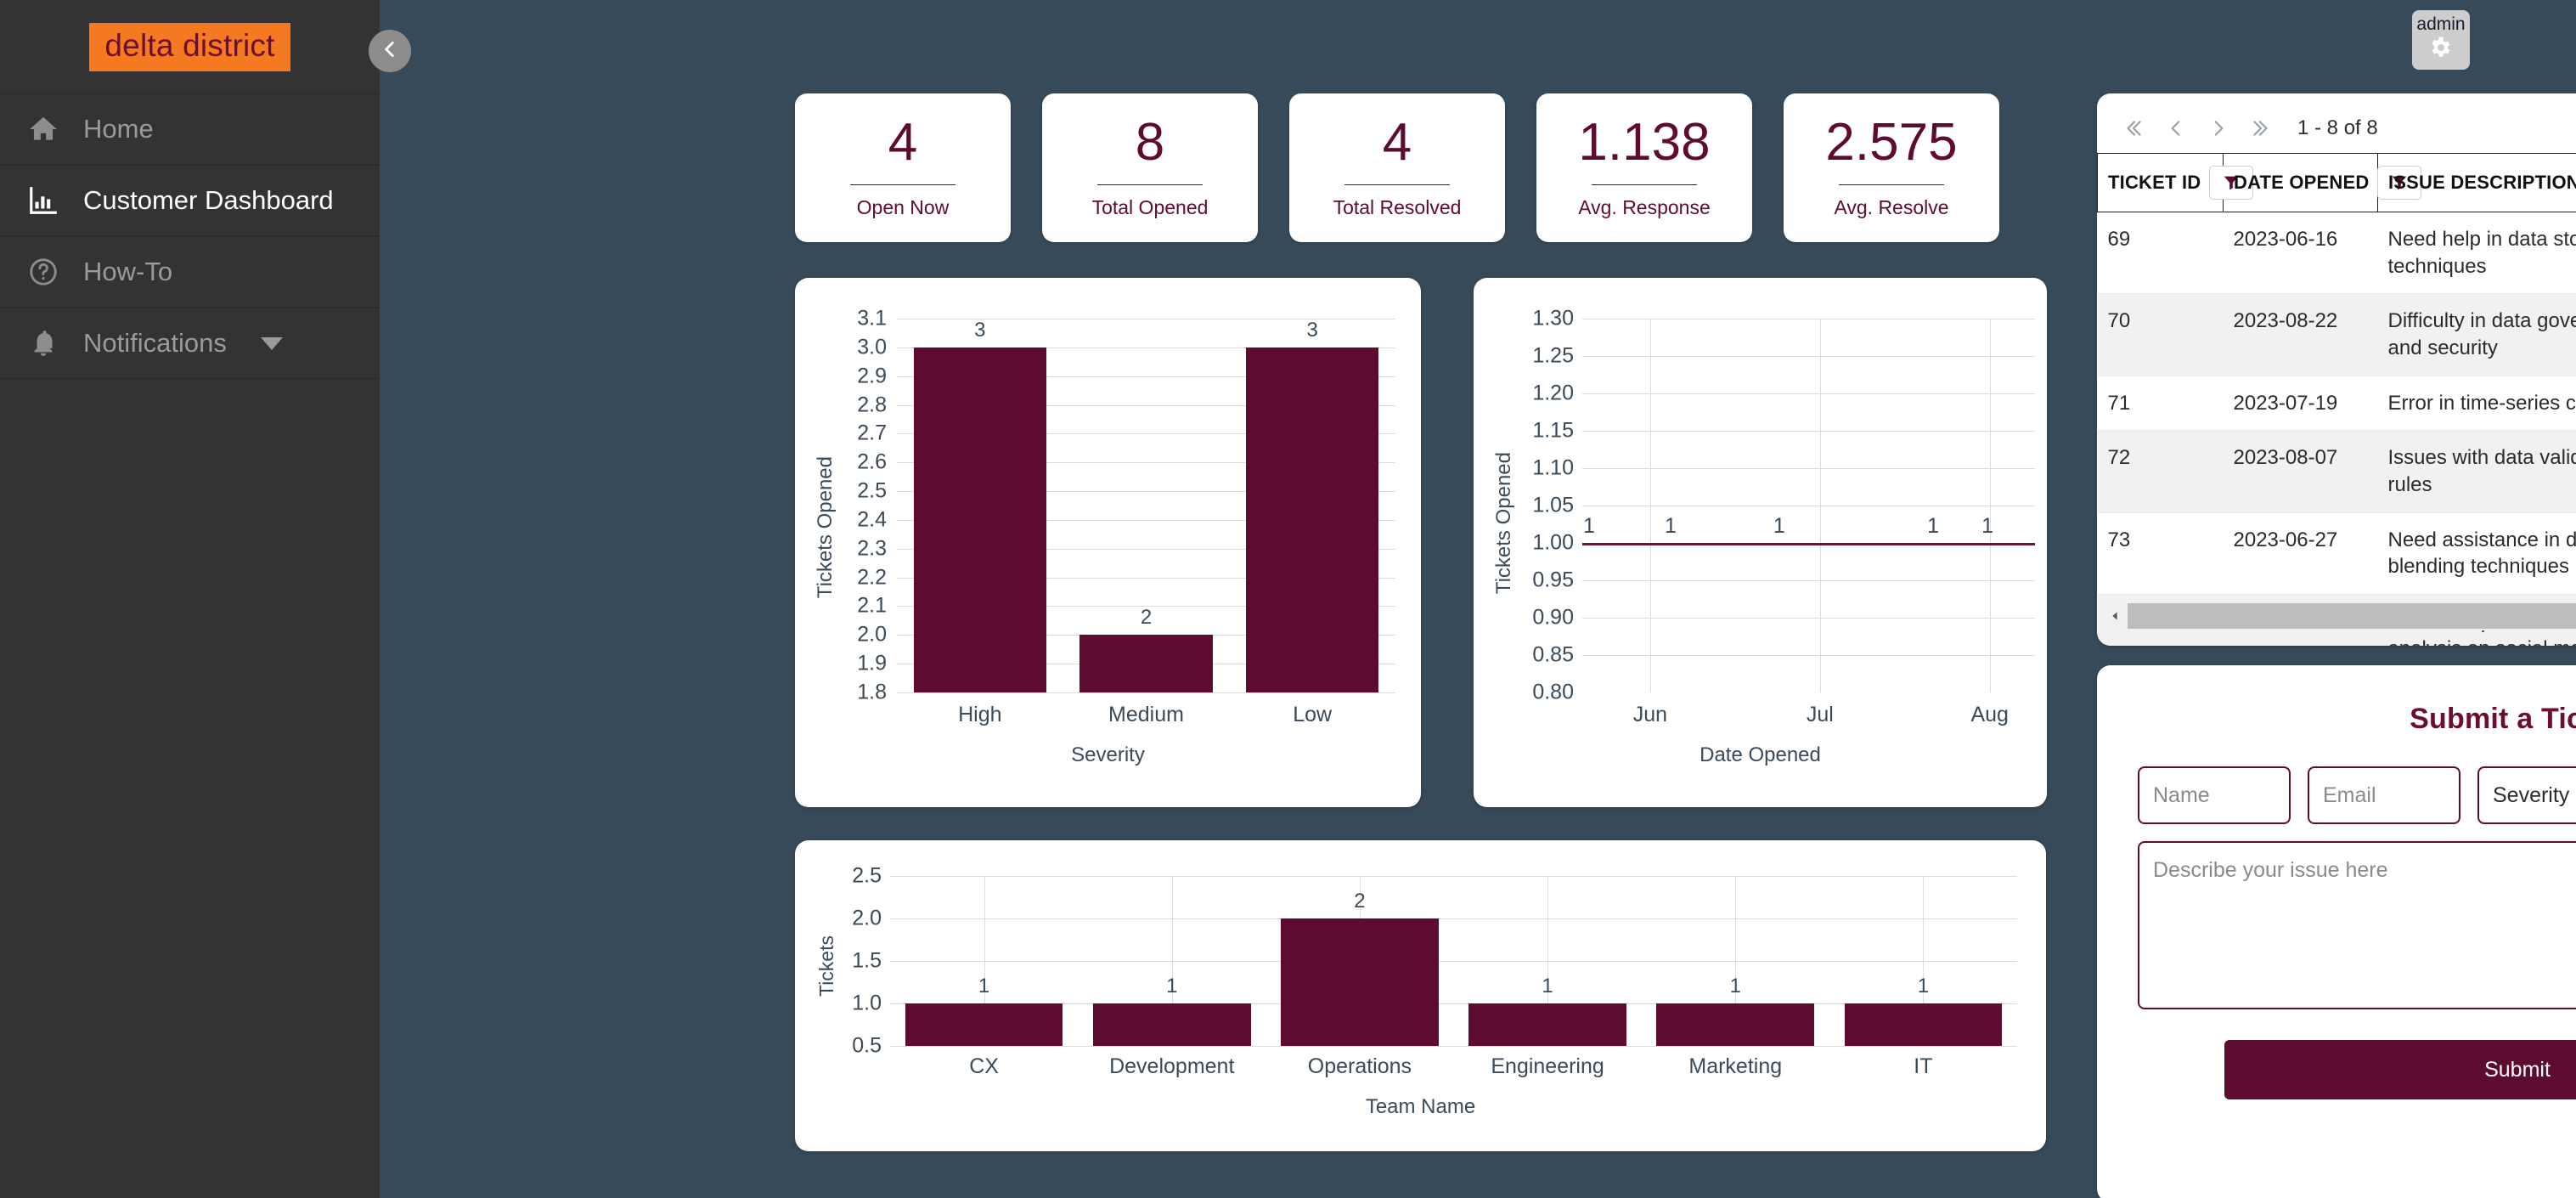 This screenshot has width=2576, height=1198. Describe the element at coordinates (190, 272) in the screenshot. I see `sidebar-item-how-to: How-To` at that location.